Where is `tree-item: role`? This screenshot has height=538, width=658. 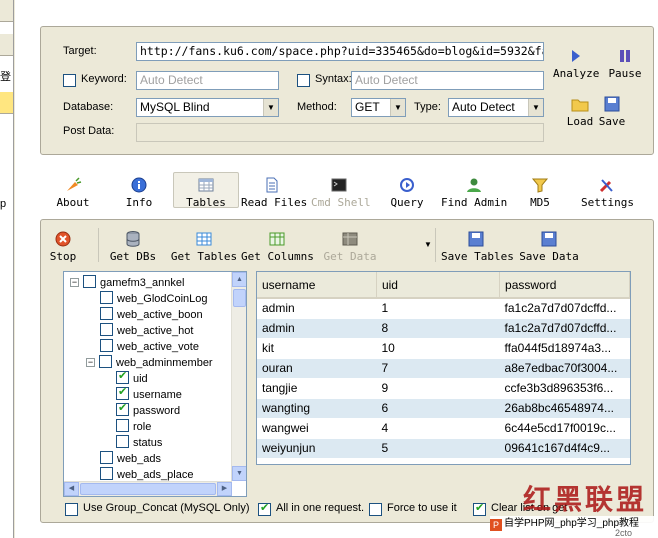 tree-item: role is located at coordinates (133, 427).